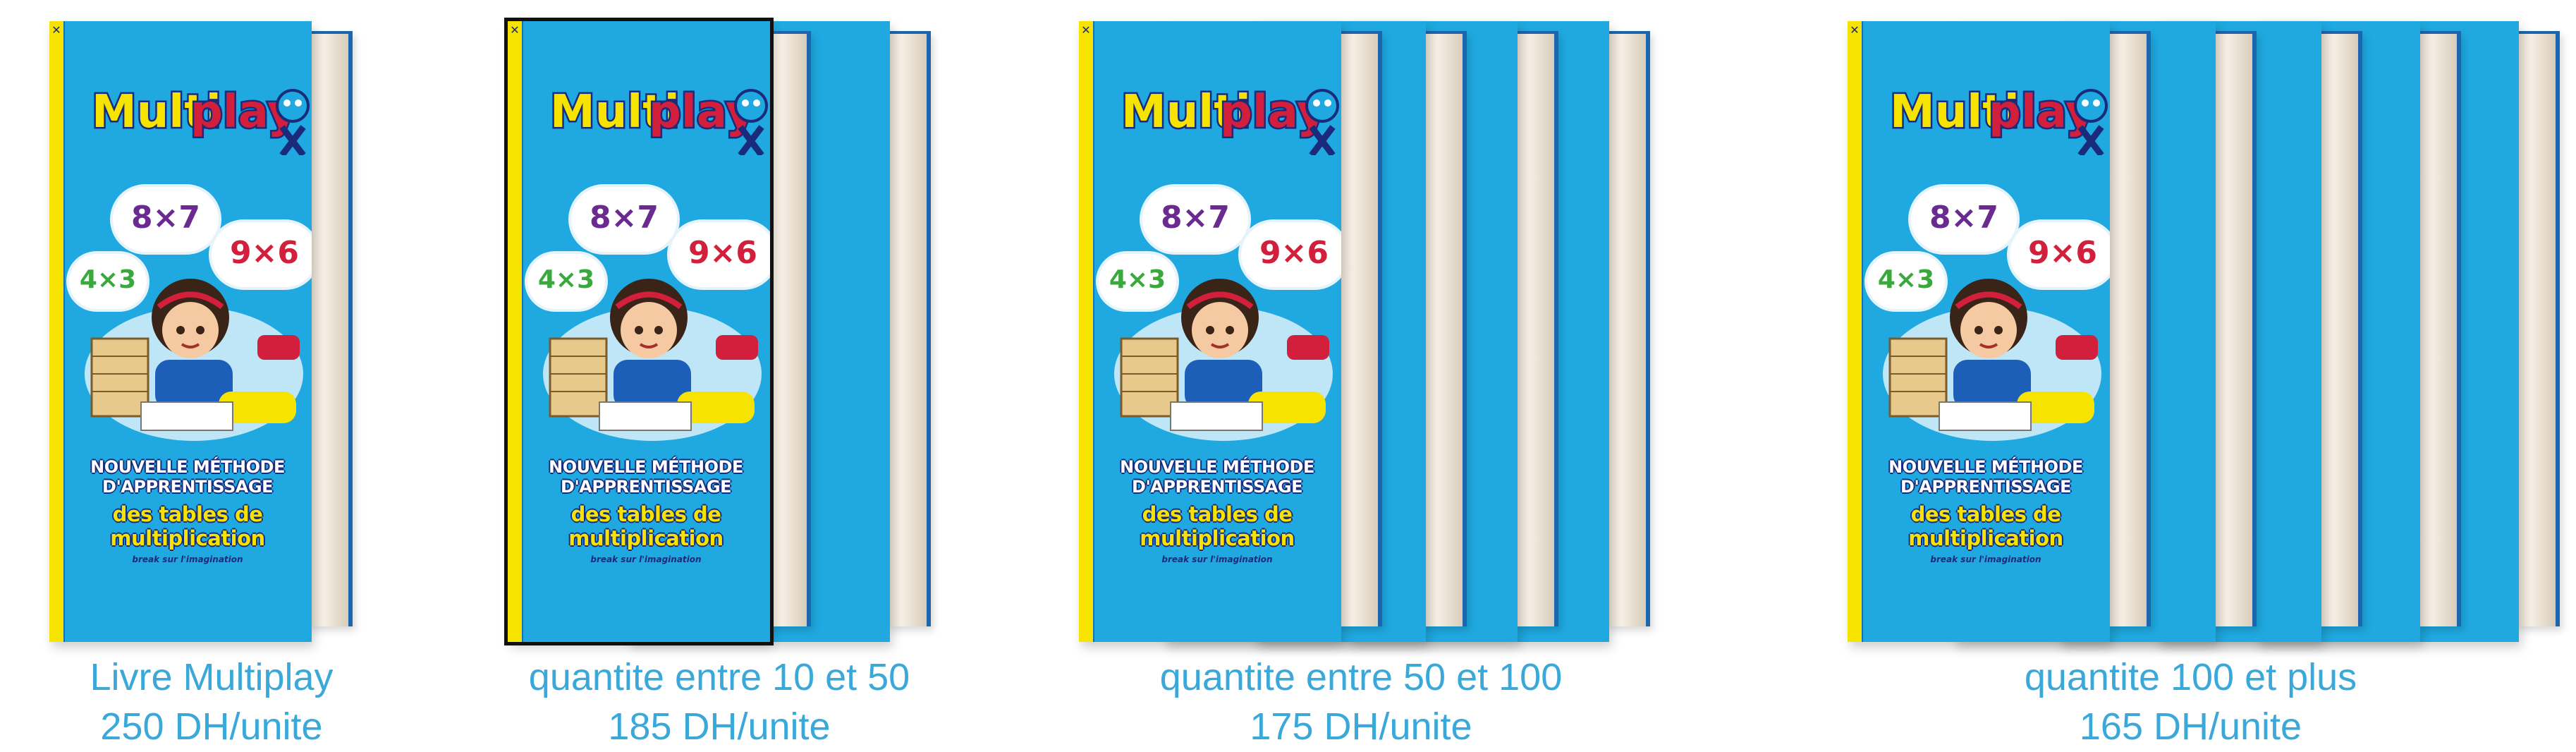 The width and height of the screenshot is (2576, 752). Describe the element at coordinates (1361, 702) in the screenshot. I see `offer-caption: quantite entre 50 et 100 175 DH/unite` at that location.